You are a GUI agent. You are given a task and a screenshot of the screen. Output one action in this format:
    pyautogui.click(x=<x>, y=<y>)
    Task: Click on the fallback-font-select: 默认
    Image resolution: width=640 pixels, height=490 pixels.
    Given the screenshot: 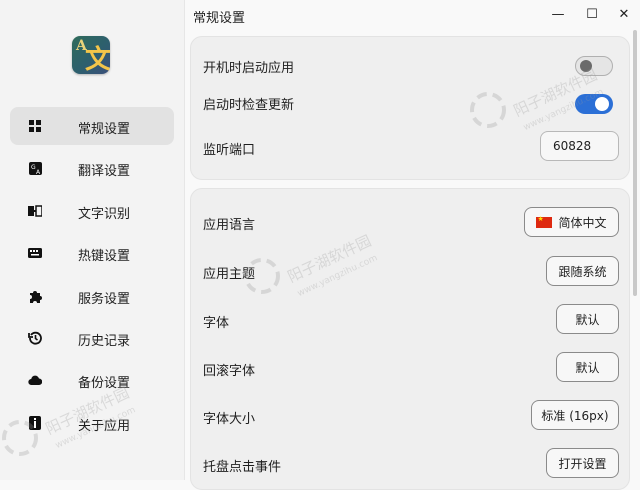 What is the action you would take?
    pyautogui.click(x=587, y=367)
    